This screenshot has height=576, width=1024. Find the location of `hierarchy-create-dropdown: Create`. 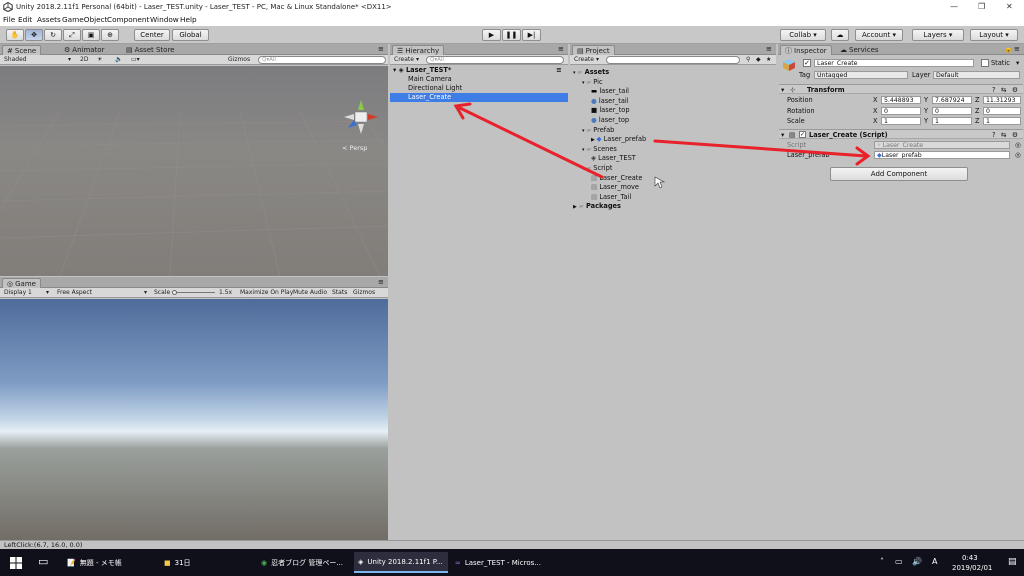

hierarchy-create-dropdown: Create is located at coordinates (404, 60).